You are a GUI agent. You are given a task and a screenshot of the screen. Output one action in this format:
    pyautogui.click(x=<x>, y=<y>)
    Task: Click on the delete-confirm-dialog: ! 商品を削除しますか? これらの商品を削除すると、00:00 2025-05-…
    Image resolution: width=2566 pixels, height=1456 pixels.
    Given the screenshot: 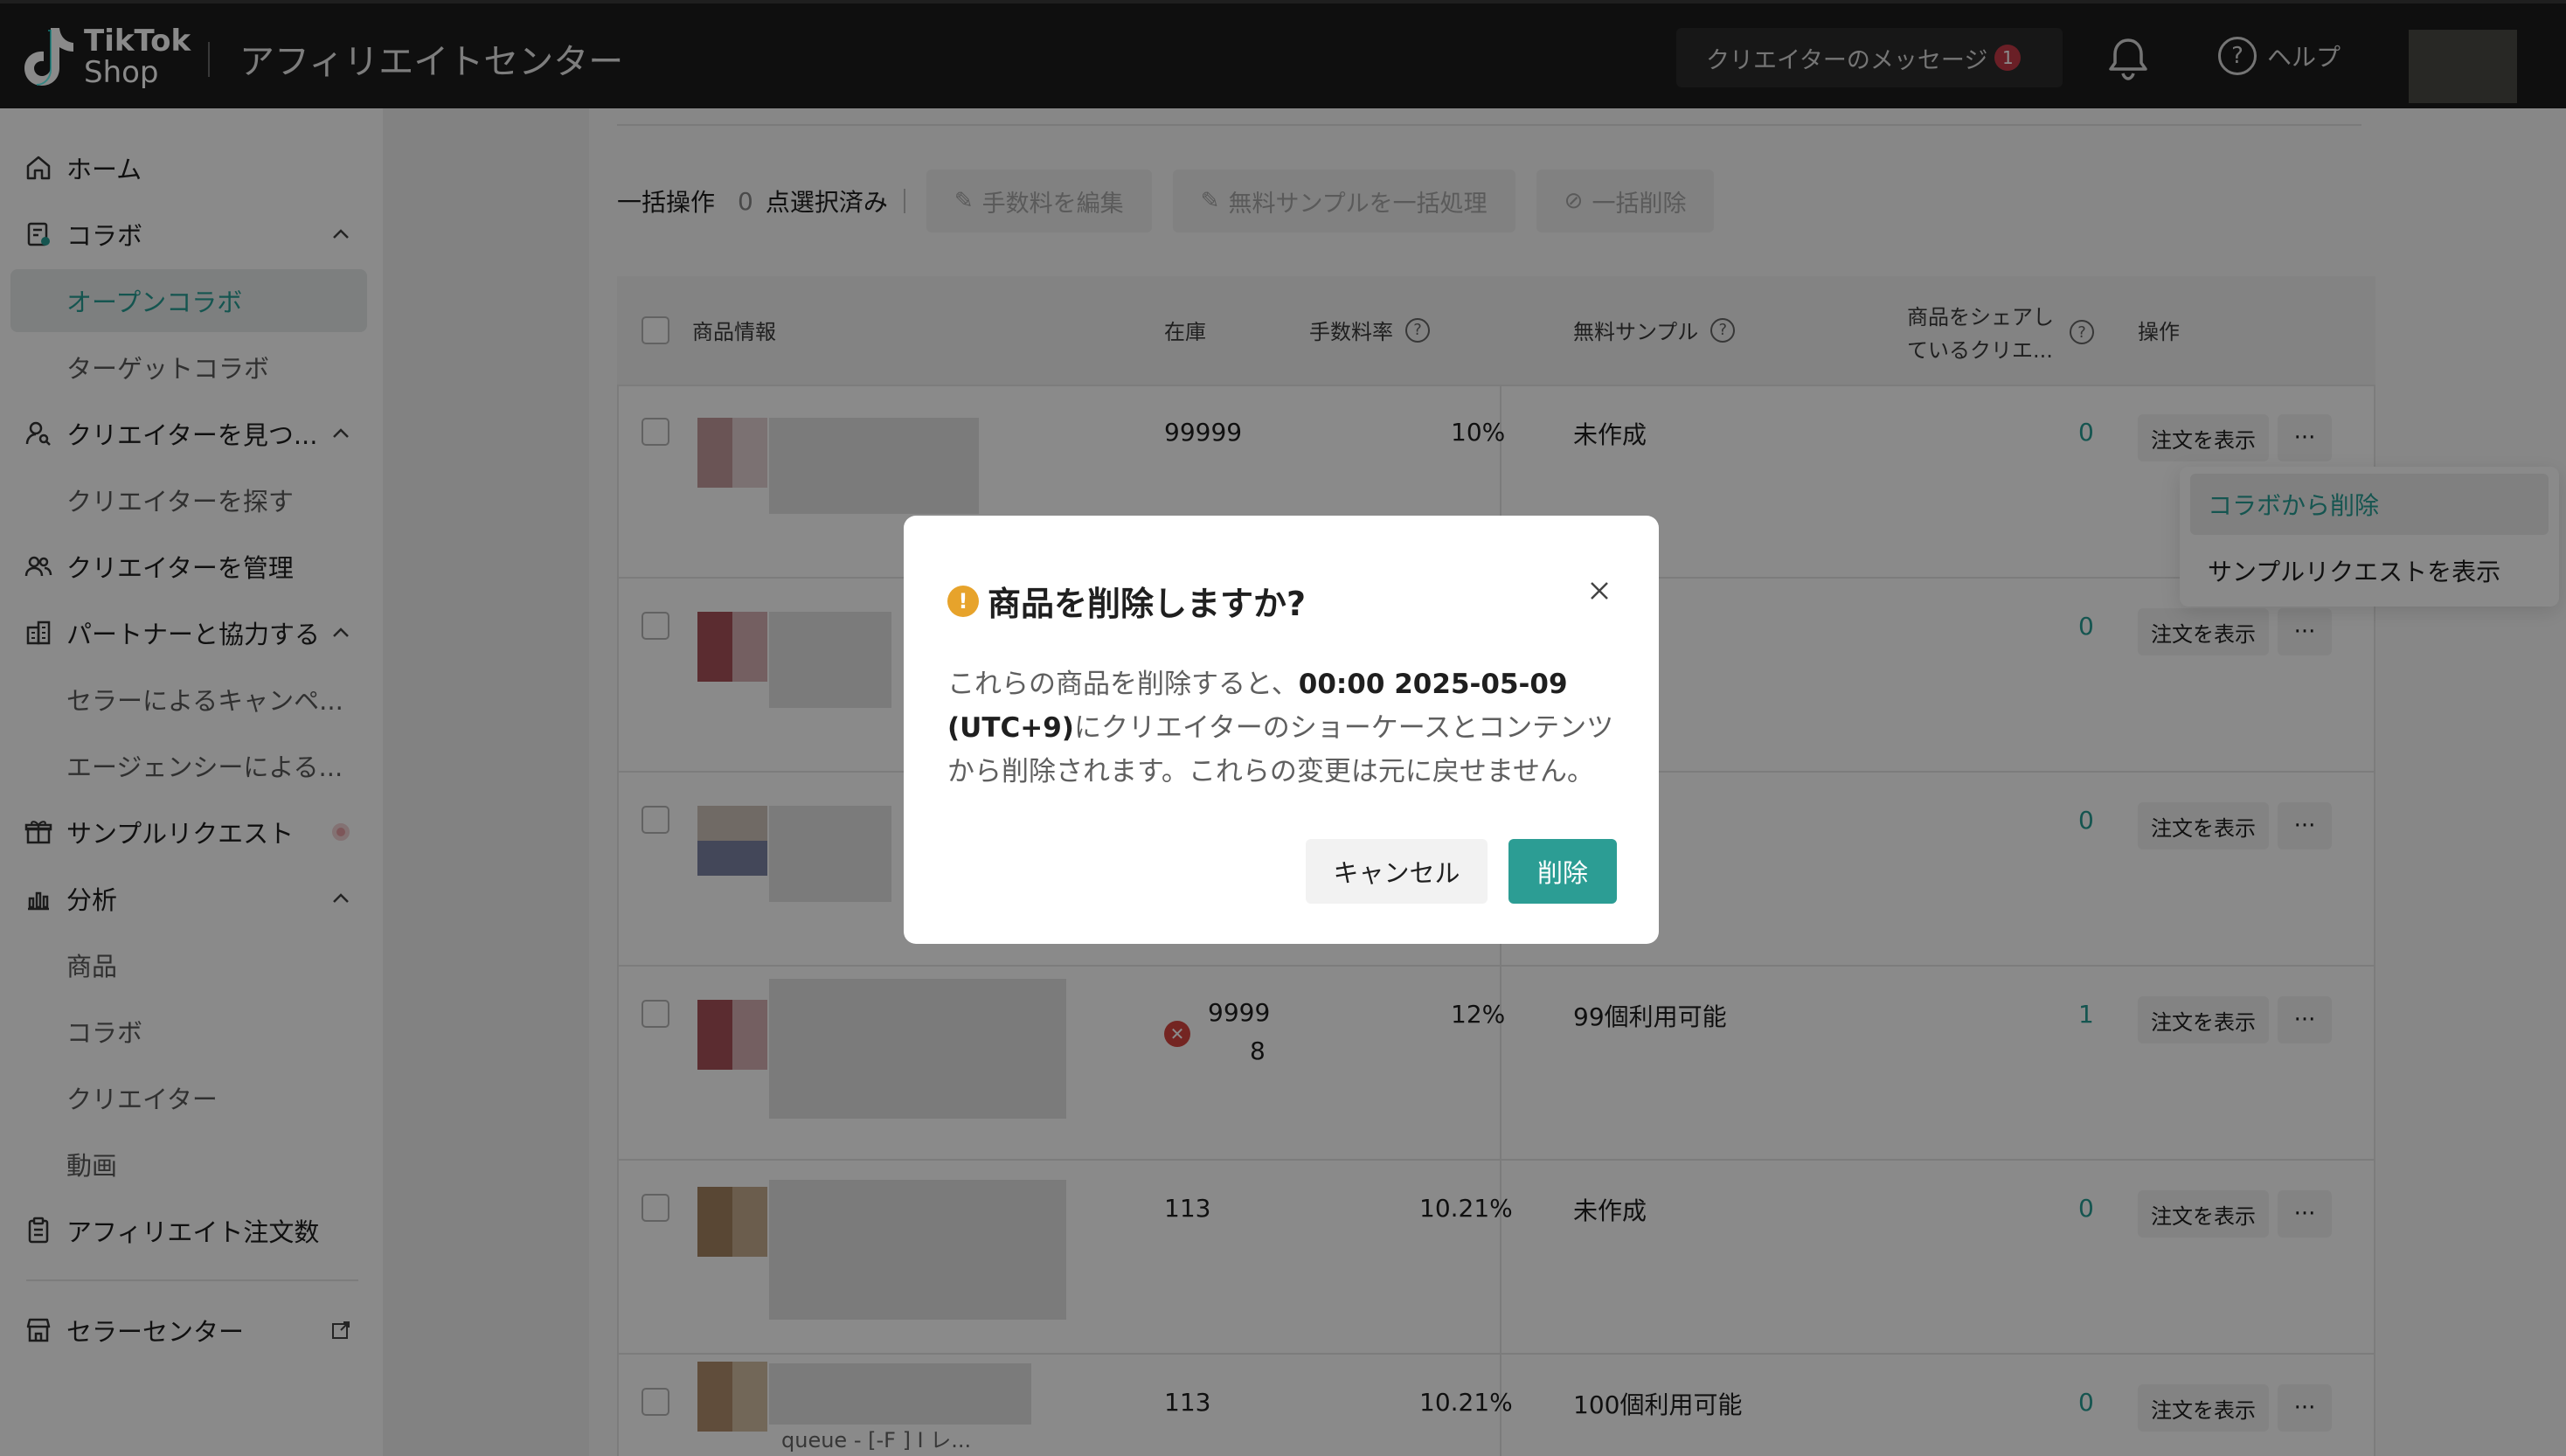 What is the action you would take?
    pyautogui.click(x=1282, y=730)
    